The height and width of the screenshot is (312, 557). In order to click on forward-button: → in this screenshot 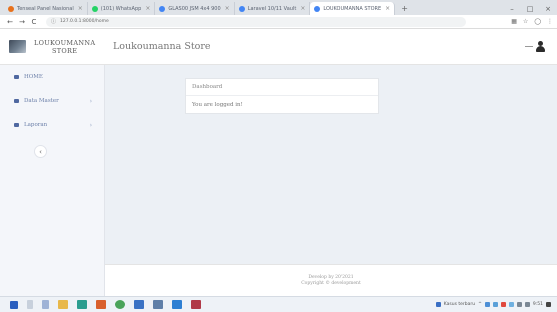, I will do `click(22, 22)`.